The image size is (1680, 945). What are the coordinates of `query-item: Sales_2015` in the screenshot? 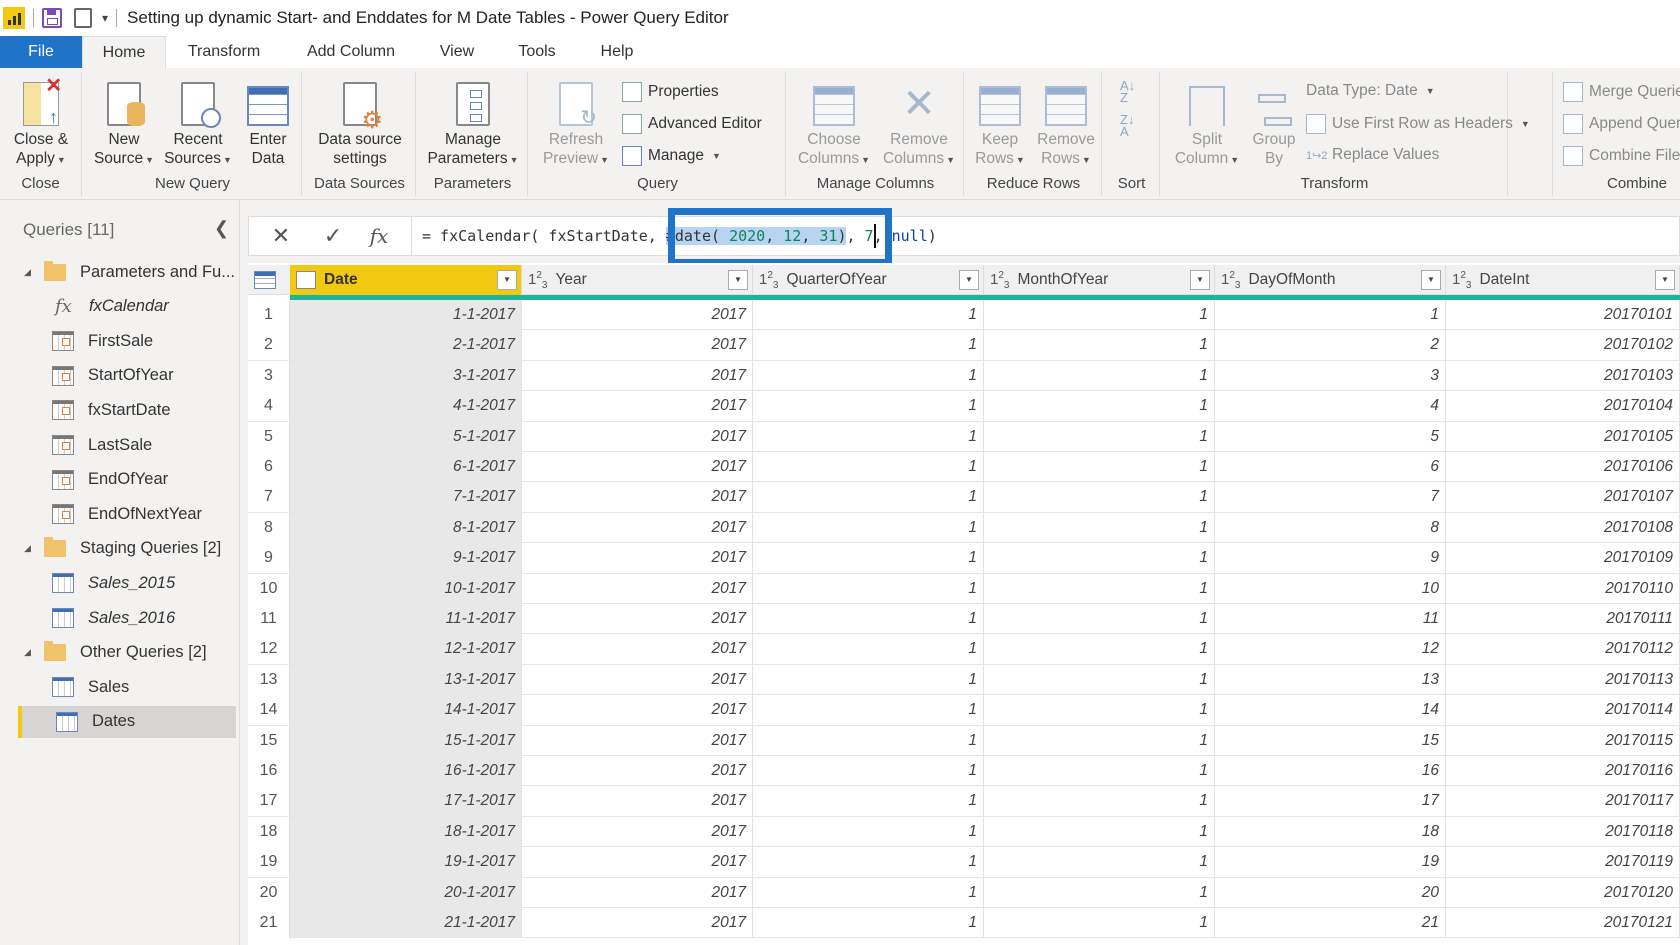 It's located at (119, 583).